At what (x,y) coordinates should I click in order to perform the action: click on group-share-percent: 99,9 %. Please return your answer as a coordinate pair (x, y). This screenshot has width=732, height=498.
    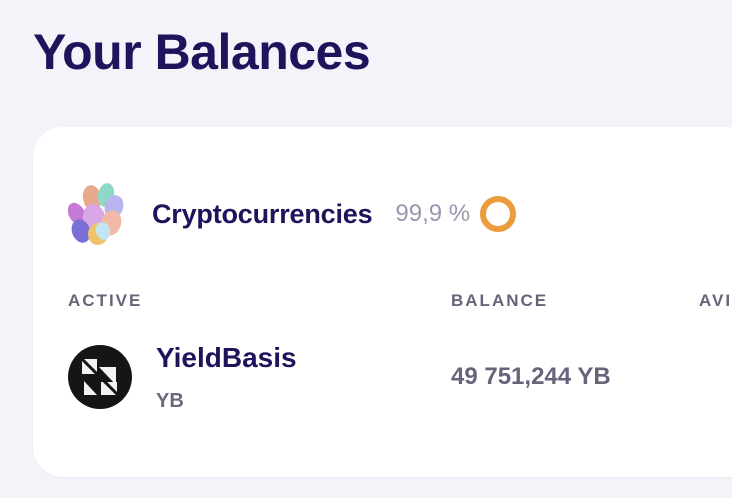
    Looking at the image, I should click on (433, 213).